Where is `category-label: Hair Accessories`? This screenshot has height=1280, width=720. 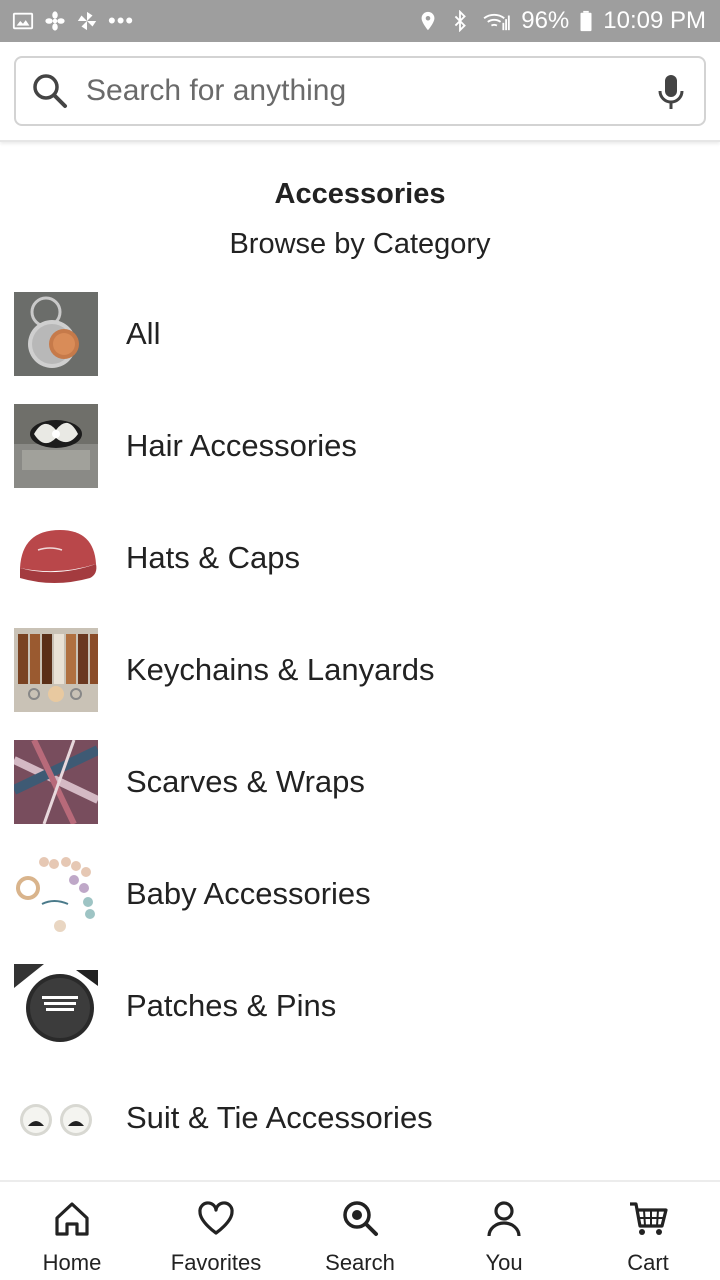
category-label: Hair Accessories is located at coordinates (241, 445).